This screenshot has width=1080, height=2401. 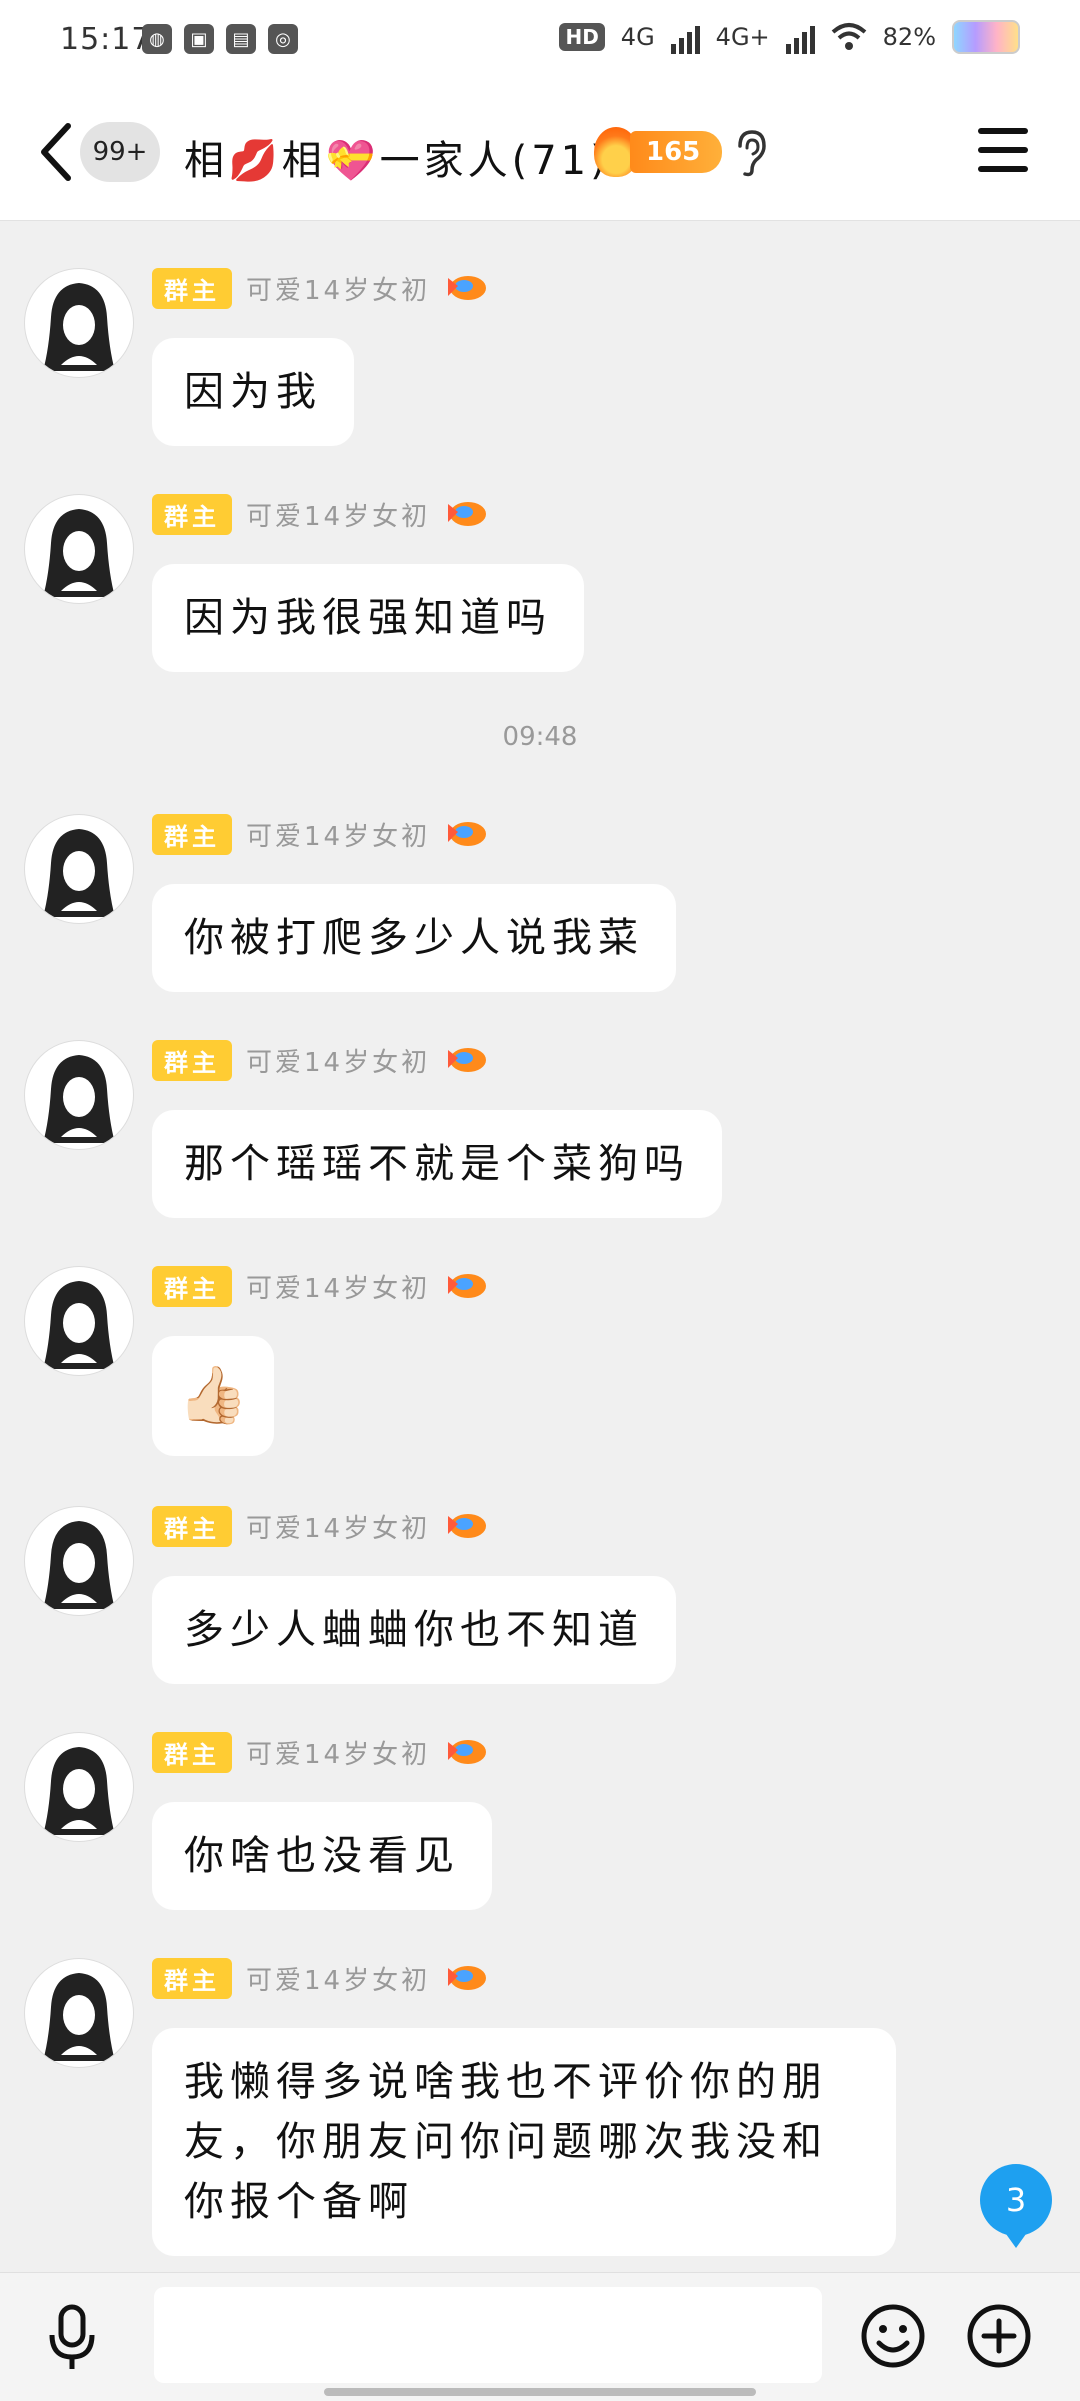 What do you see at coordinates (1003, 150) in the screenshot?
I see `menu-icon` at bounding box center [1003, 150].